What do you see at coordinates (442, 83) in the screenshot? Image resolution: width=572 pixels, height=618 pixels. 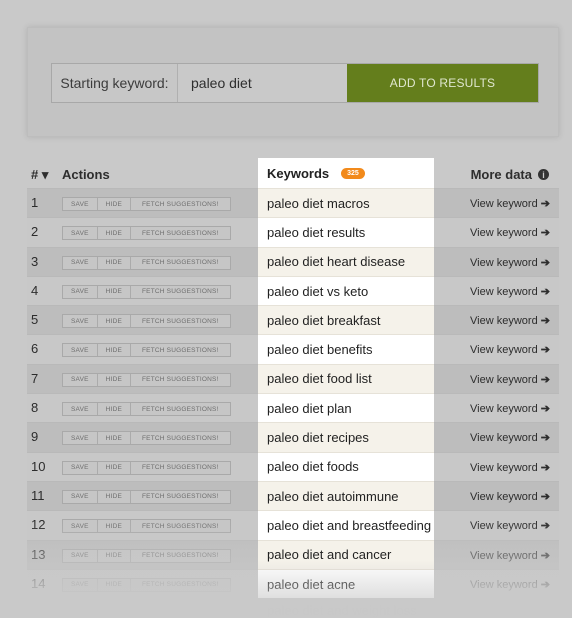 I see `add-to-results-button: ADD TO RESULTS` at bounding box center [442, 83].